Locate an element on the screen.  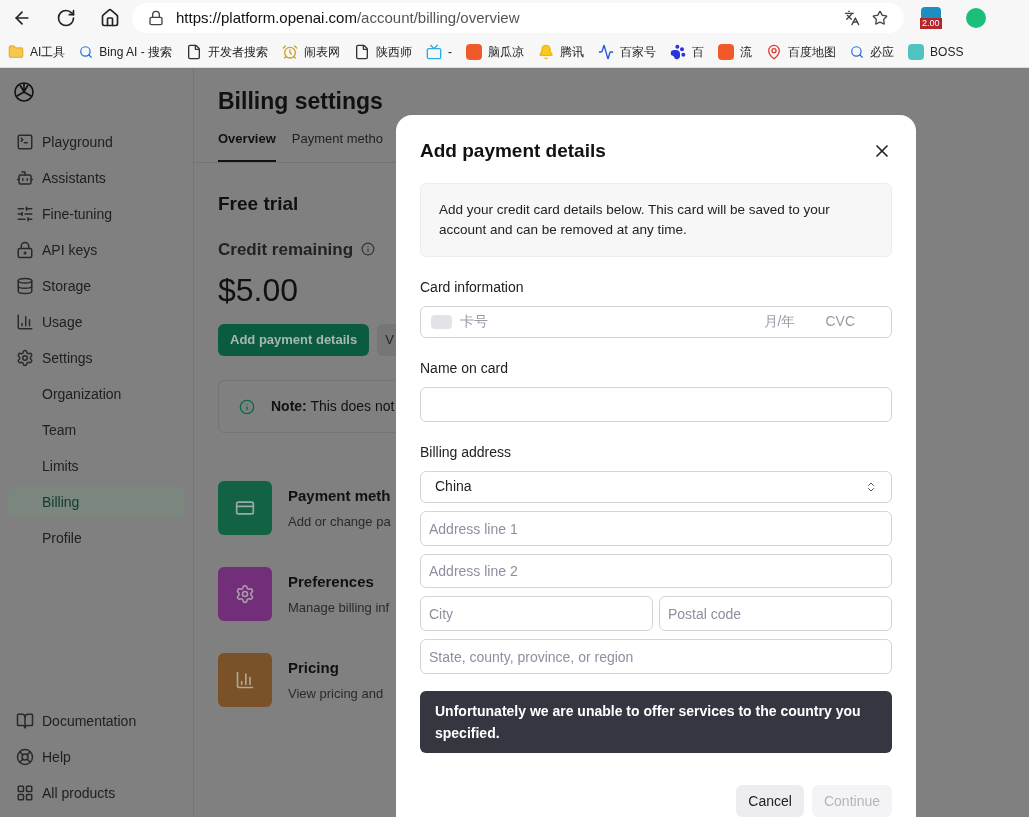
sidebar-item: Settings is located at coordinates (96, 358).